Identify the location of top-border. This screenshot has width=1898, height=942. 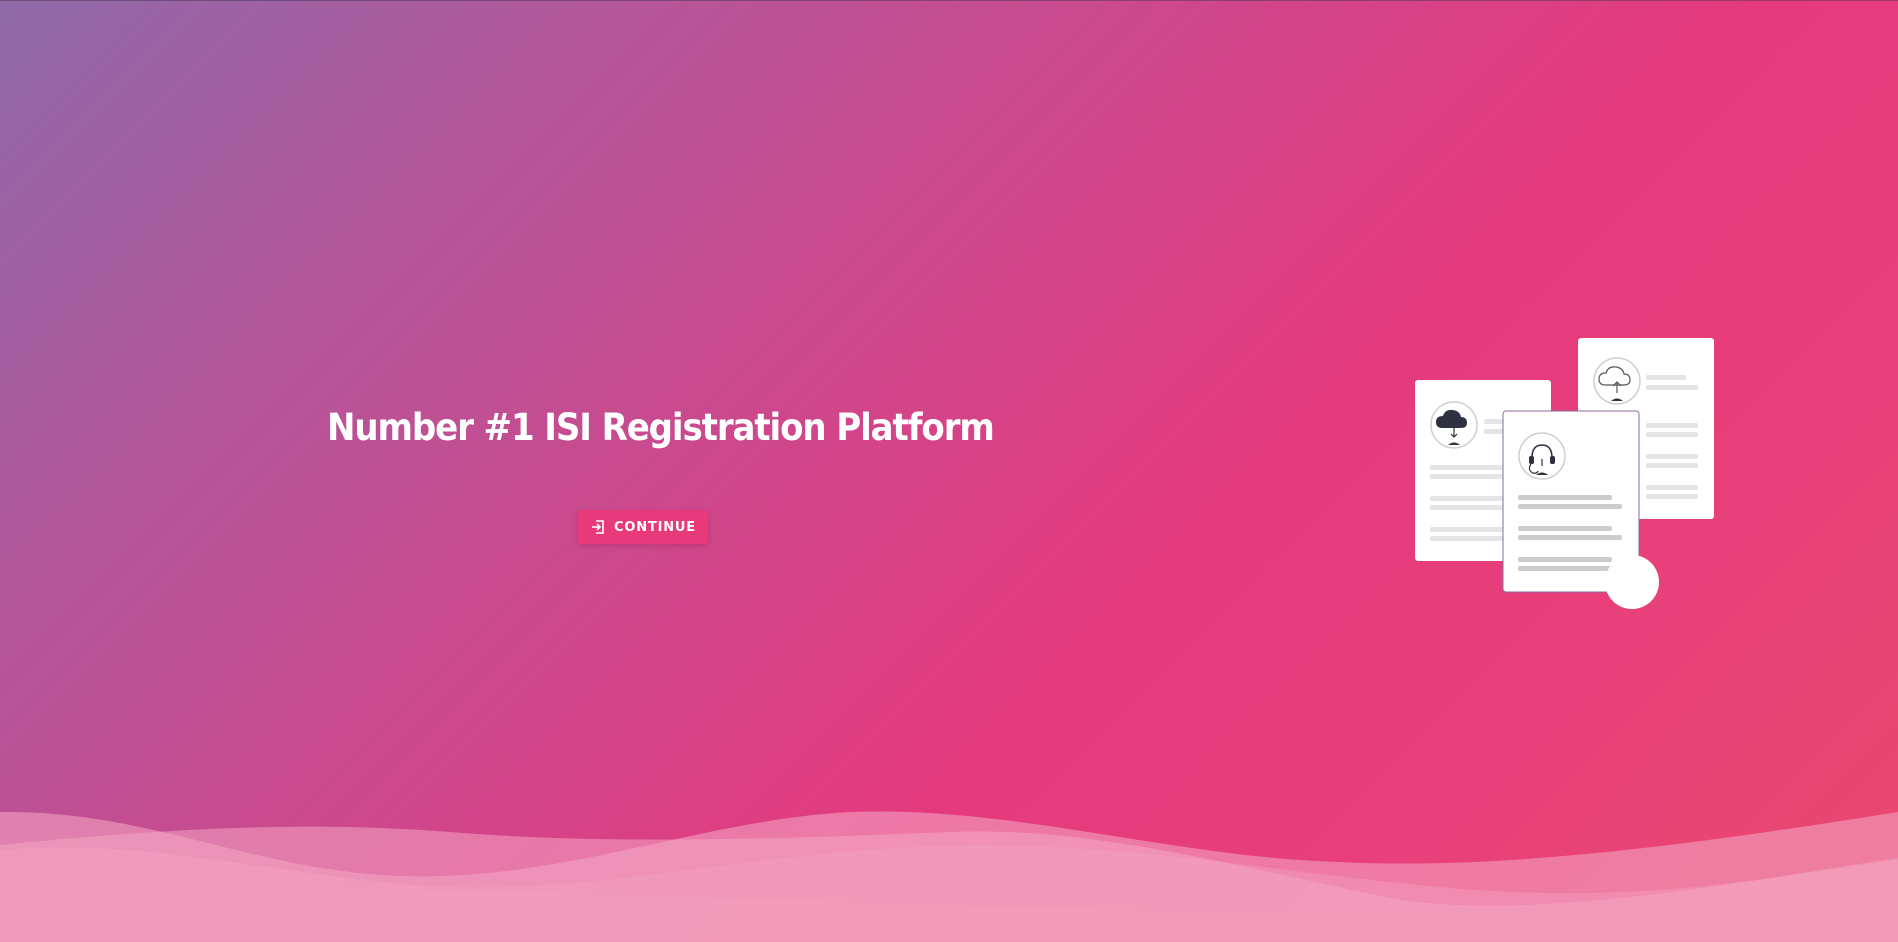
(949, 0).